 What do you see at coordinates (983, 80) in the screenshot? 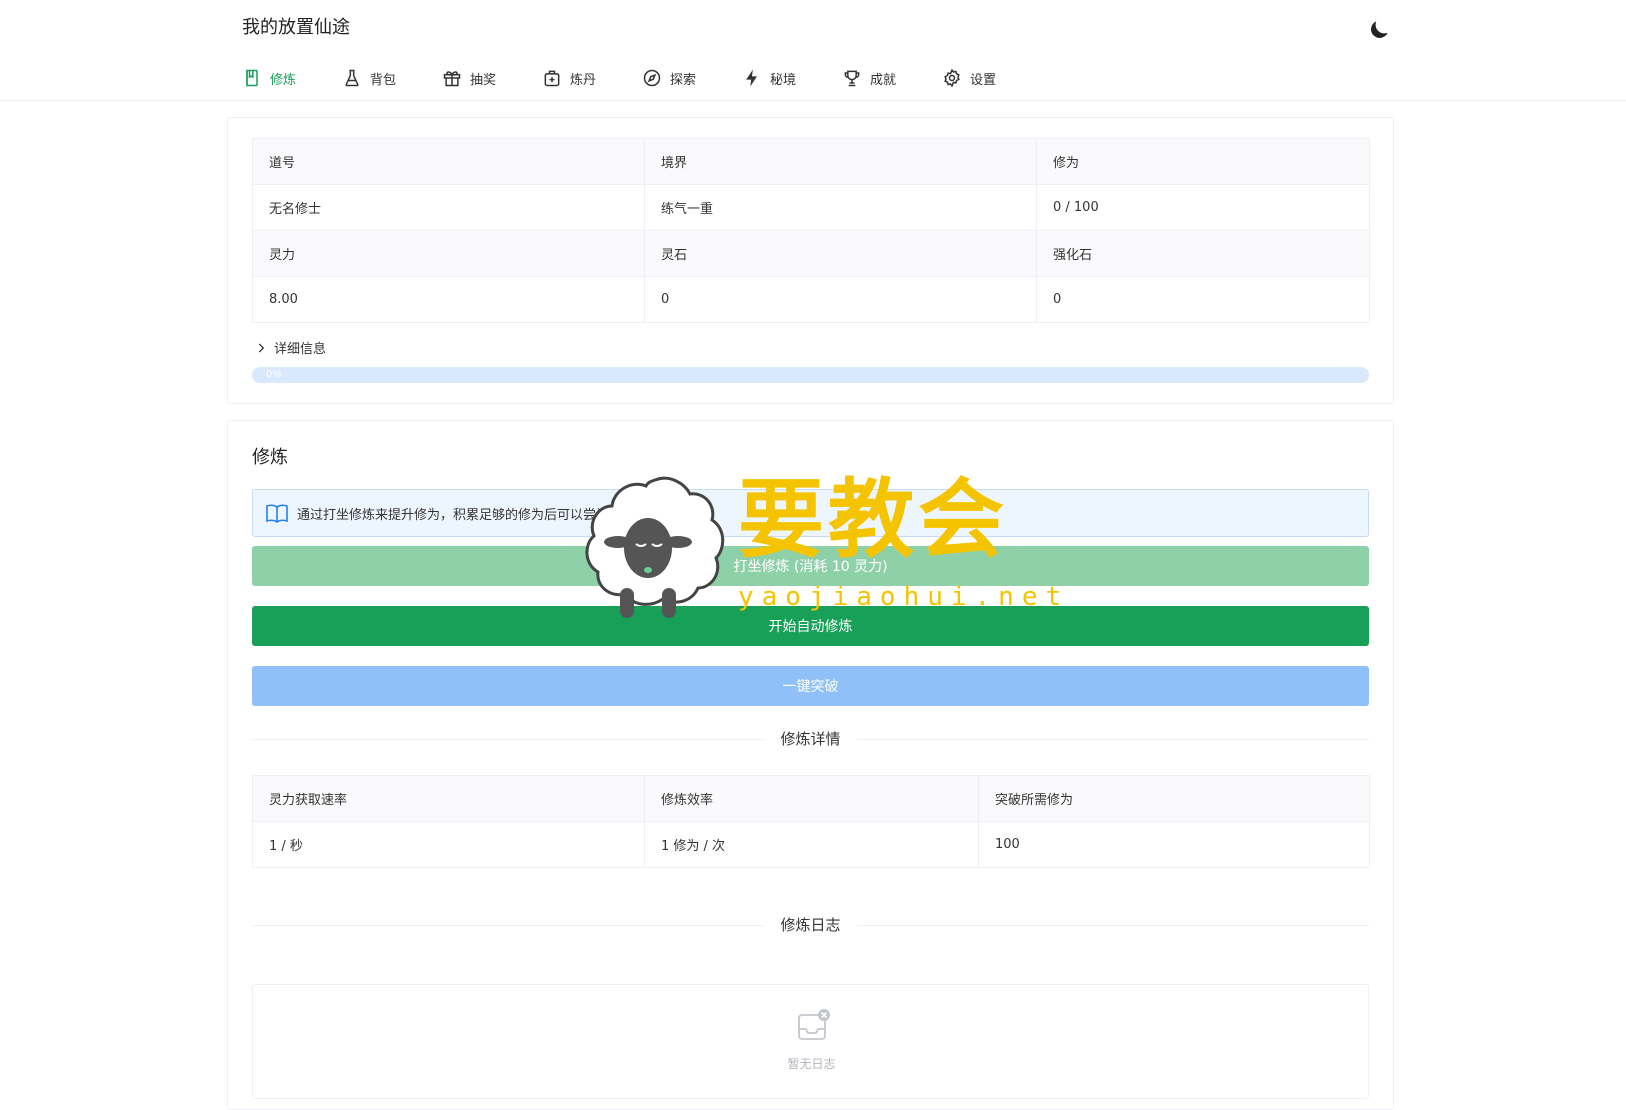
I see `nav-label: 设置` at bounding box center [983, 80].